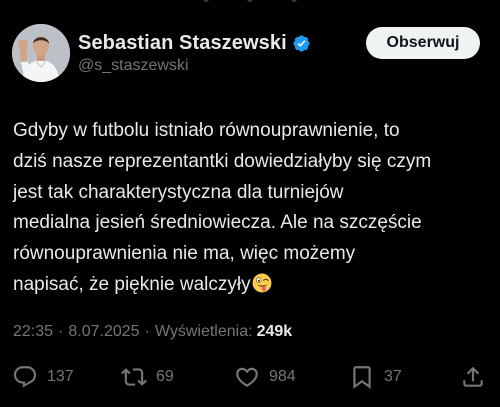 The width and height of the screenshot is (500, 407). I want to click on zany-face-emoji-icon, so click(262, 283).